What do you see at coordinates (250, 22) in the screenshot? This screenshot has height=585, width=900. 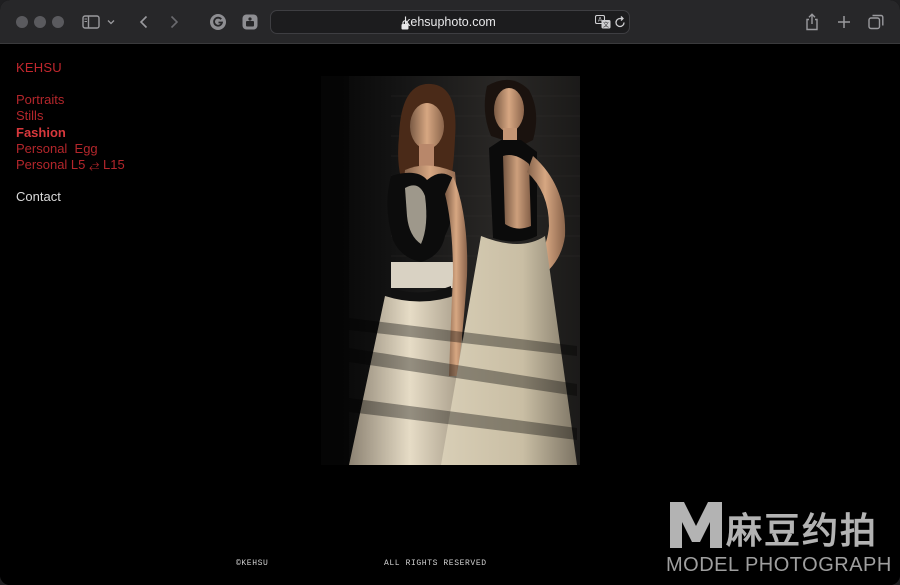 I see `photo-extension-icon` at bounding box center [250, 22].